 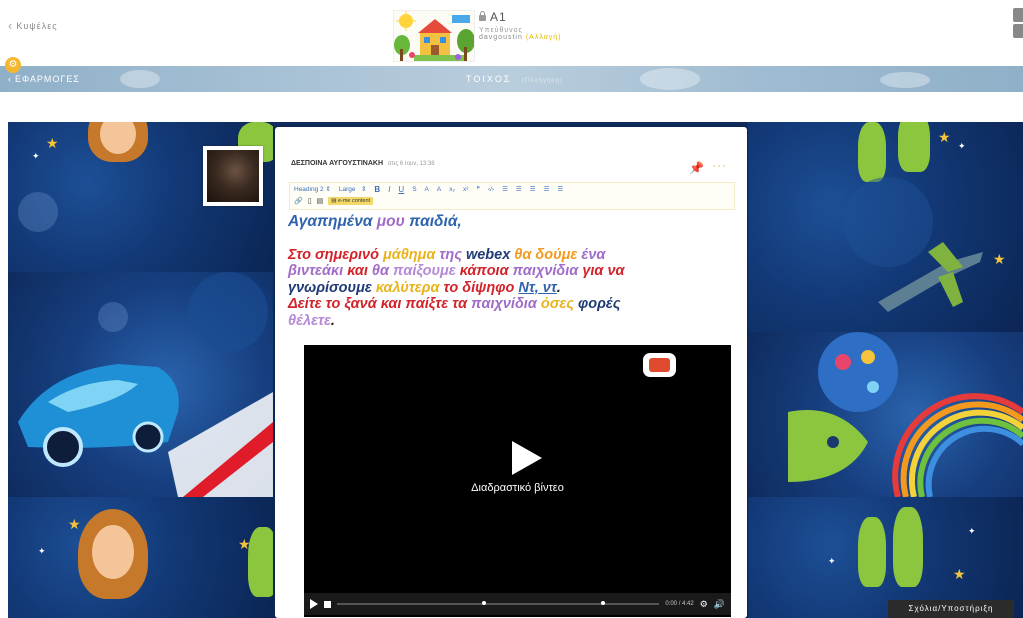 I want to click on table-icon: ▤, so click(x=320, y=201).